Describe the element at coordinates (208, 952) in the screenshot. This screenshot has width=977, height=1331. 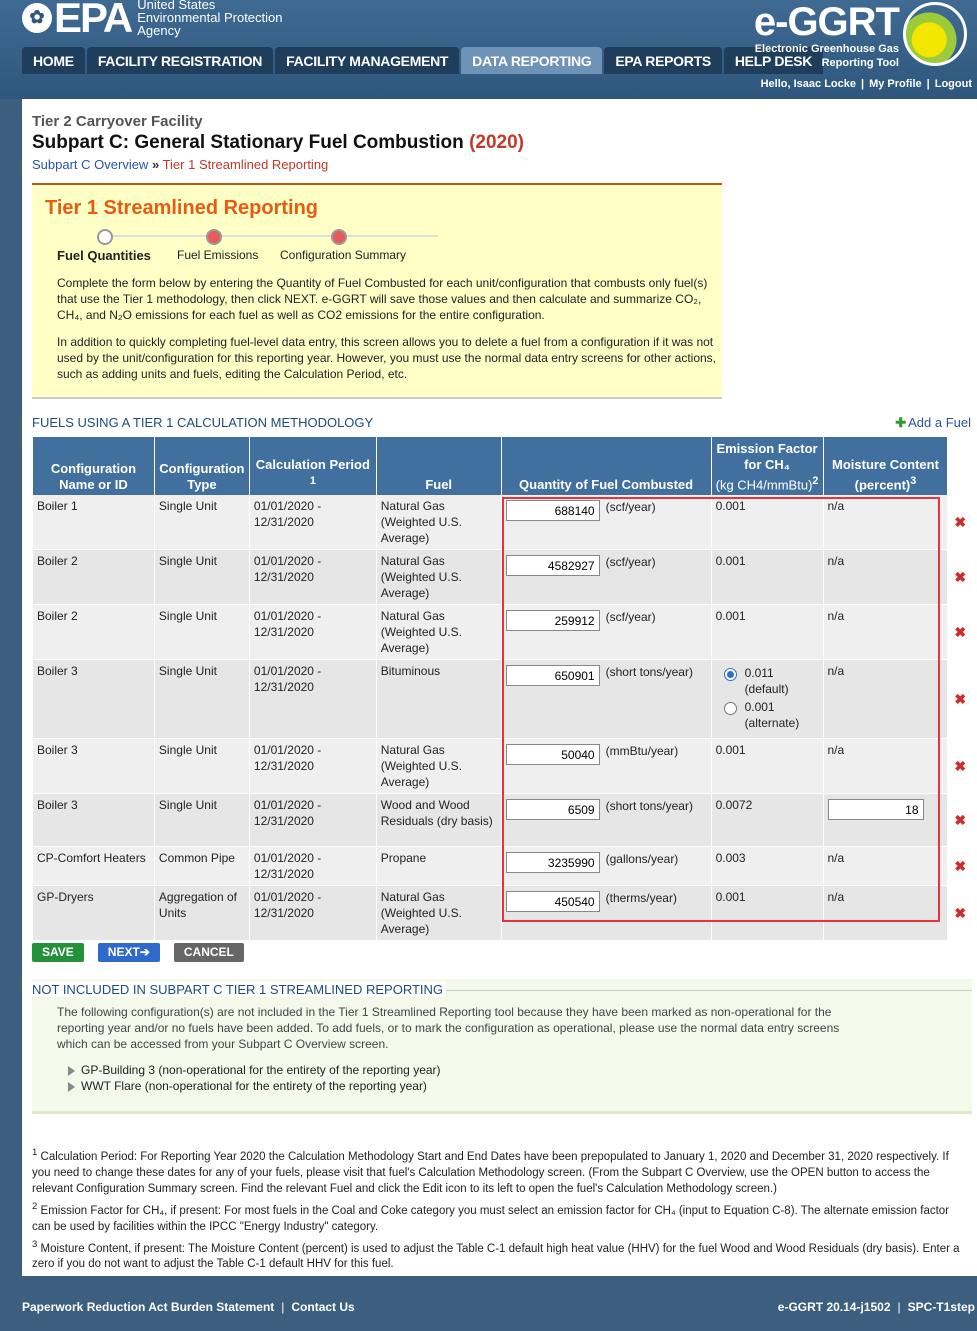
I see `cancel-button: CANCEL` at that location.